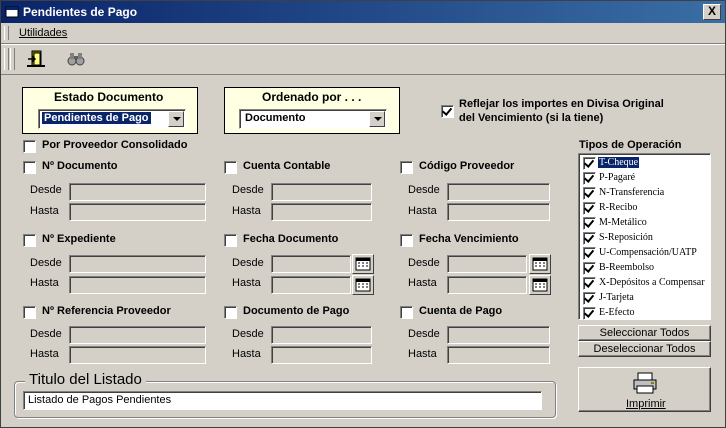  I want to click on documento-pago-label: Documento de Pago, so click(296, 311).